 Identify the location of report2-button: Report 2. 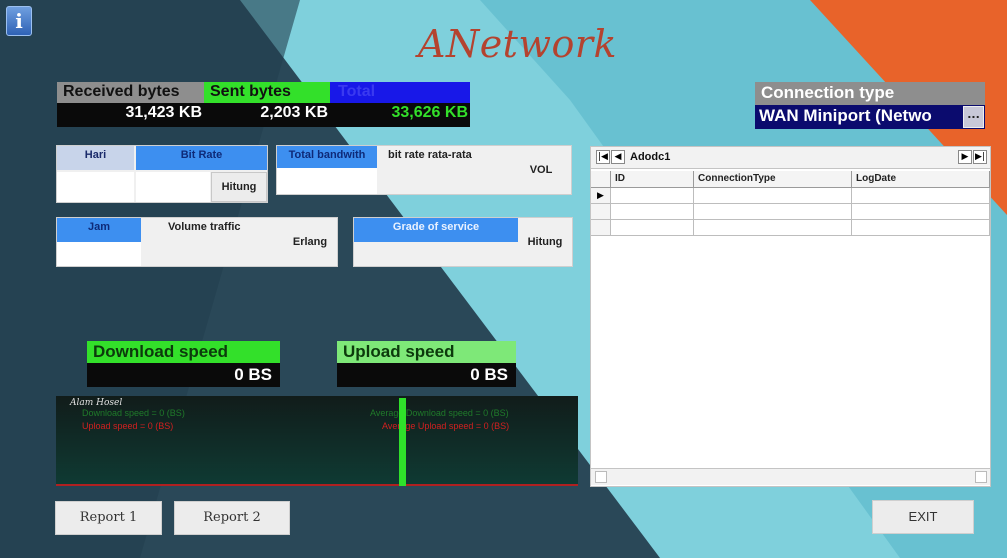
(232, 518).